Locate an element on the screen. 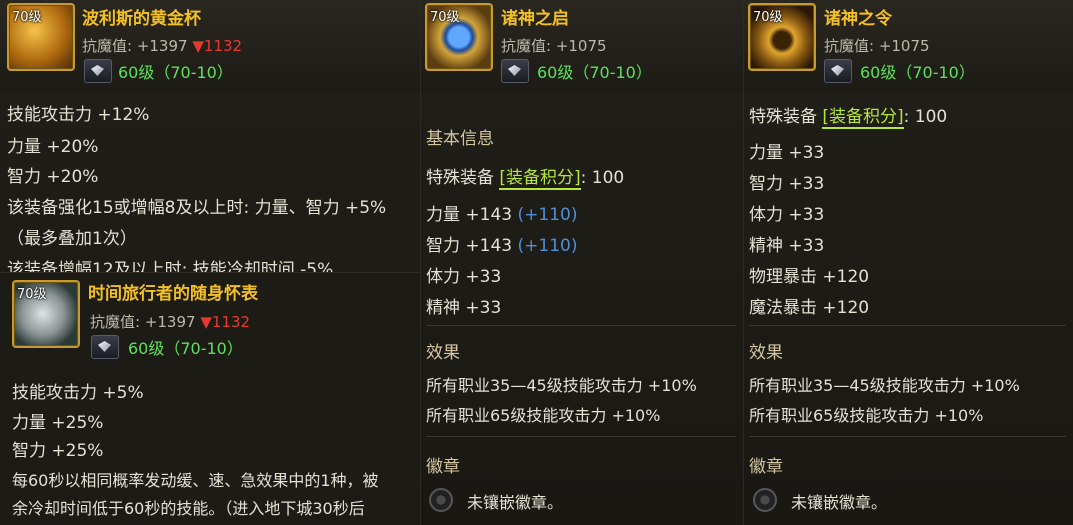 This screenshot has width=1073, height=525. stat-line: 该装备强化15或增幅8及以上时: 力量、智力 +5% is located at coordinates (197, 208).